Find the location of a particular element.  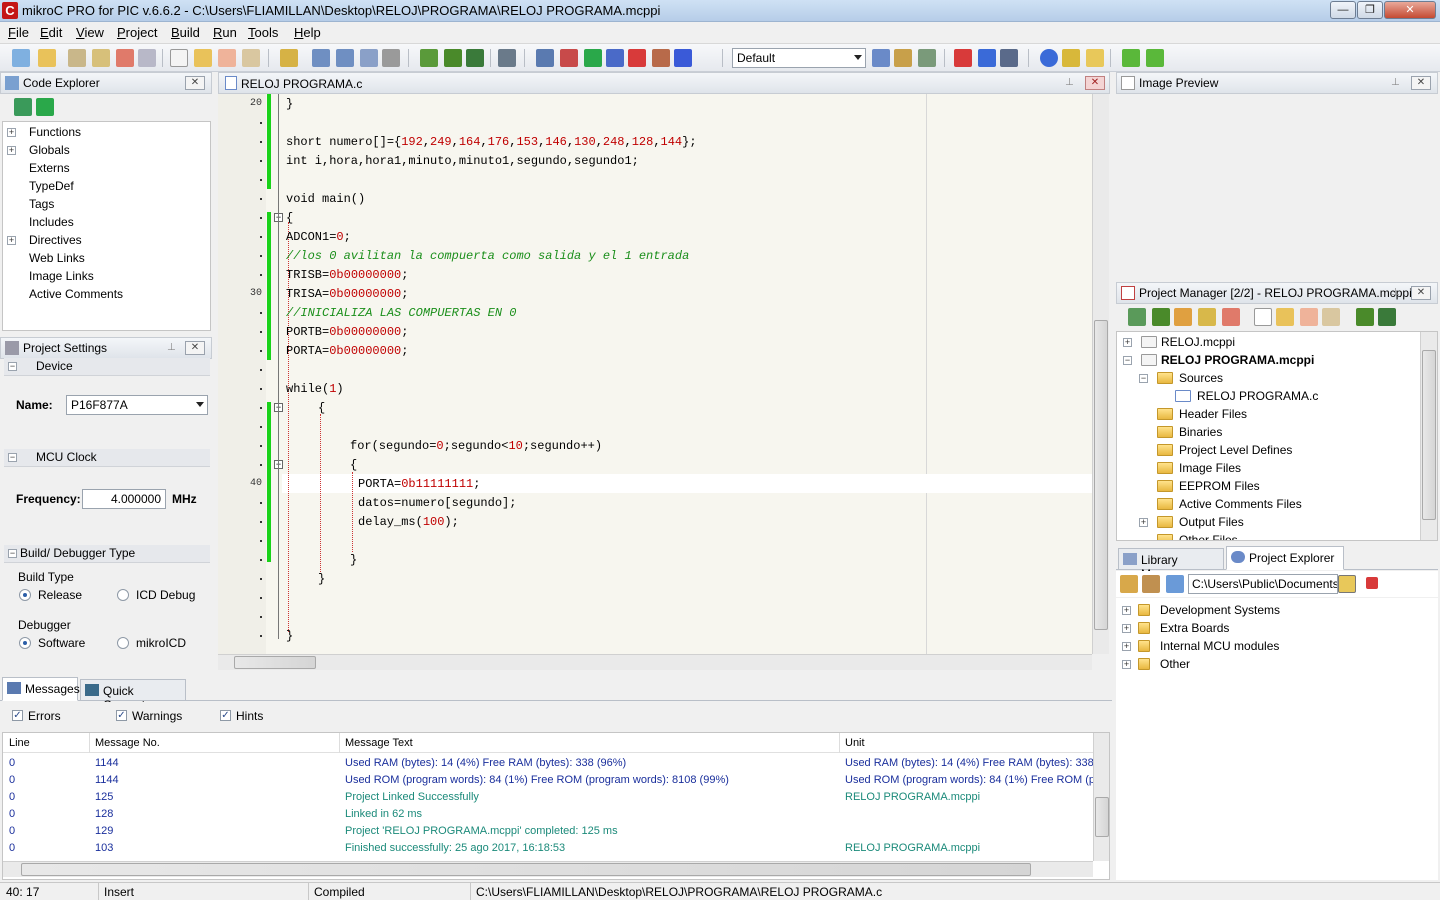

save-as-icon is located at coordinates (345, 58).